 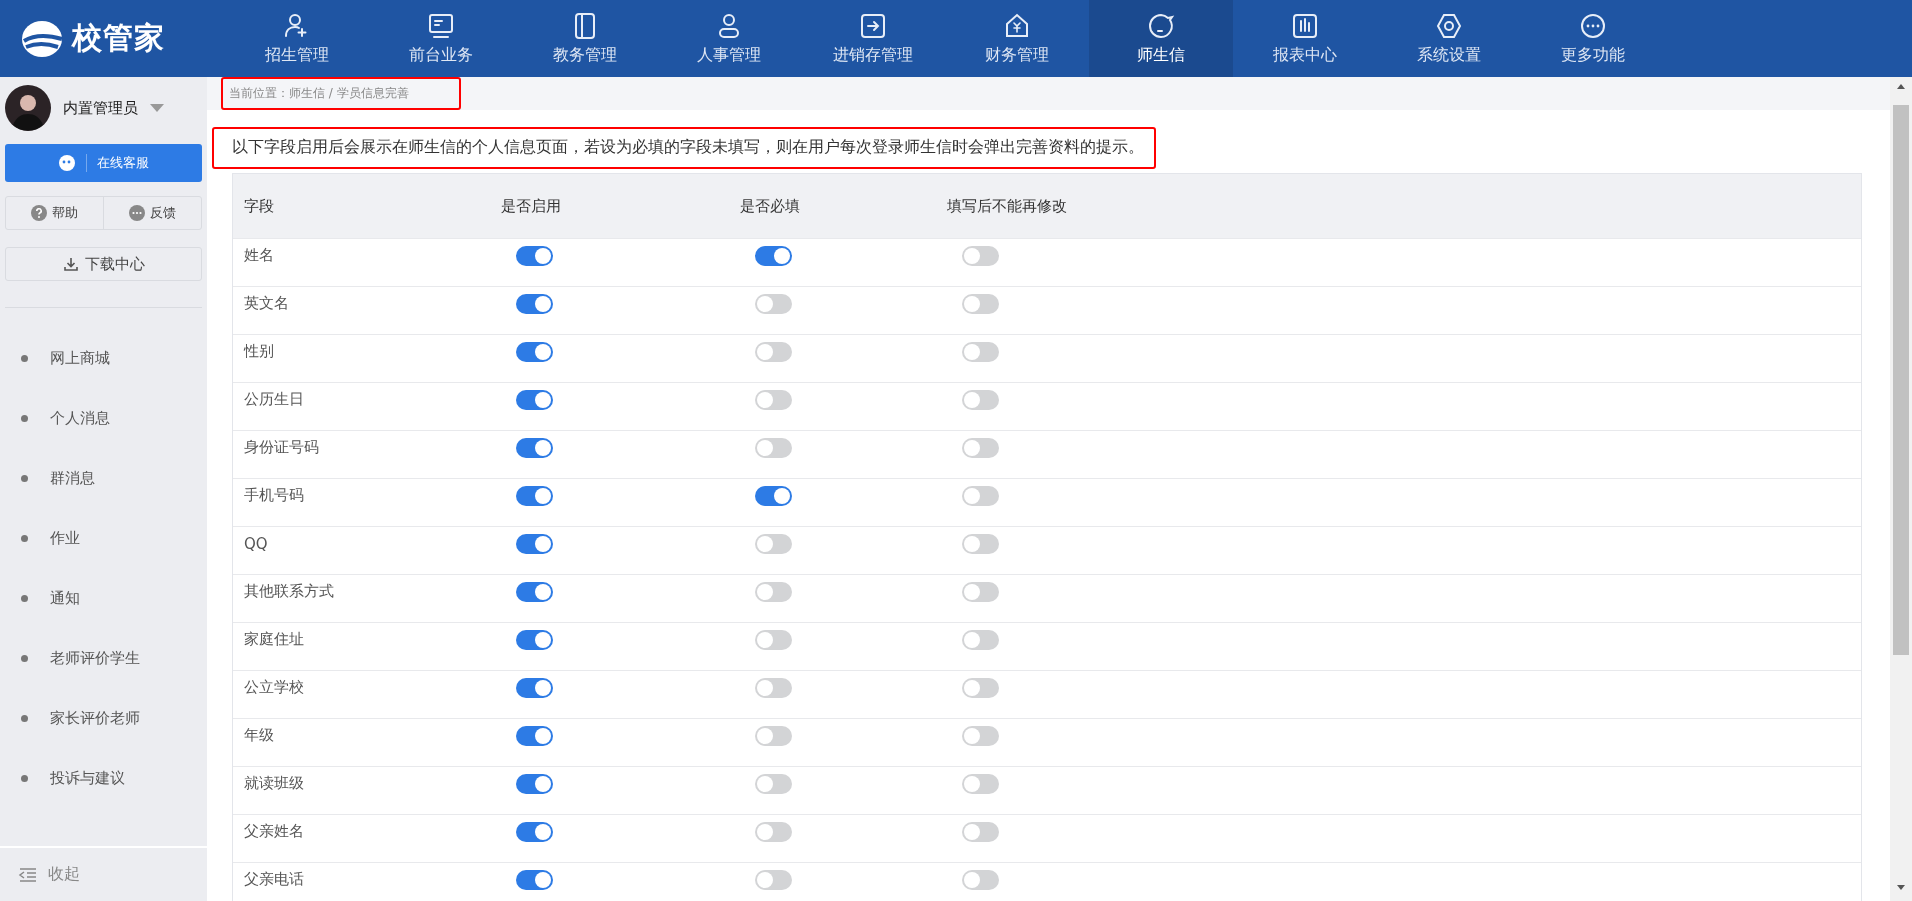 I want to click on sidebar-item: 群消息, so click(x=103, y=478).